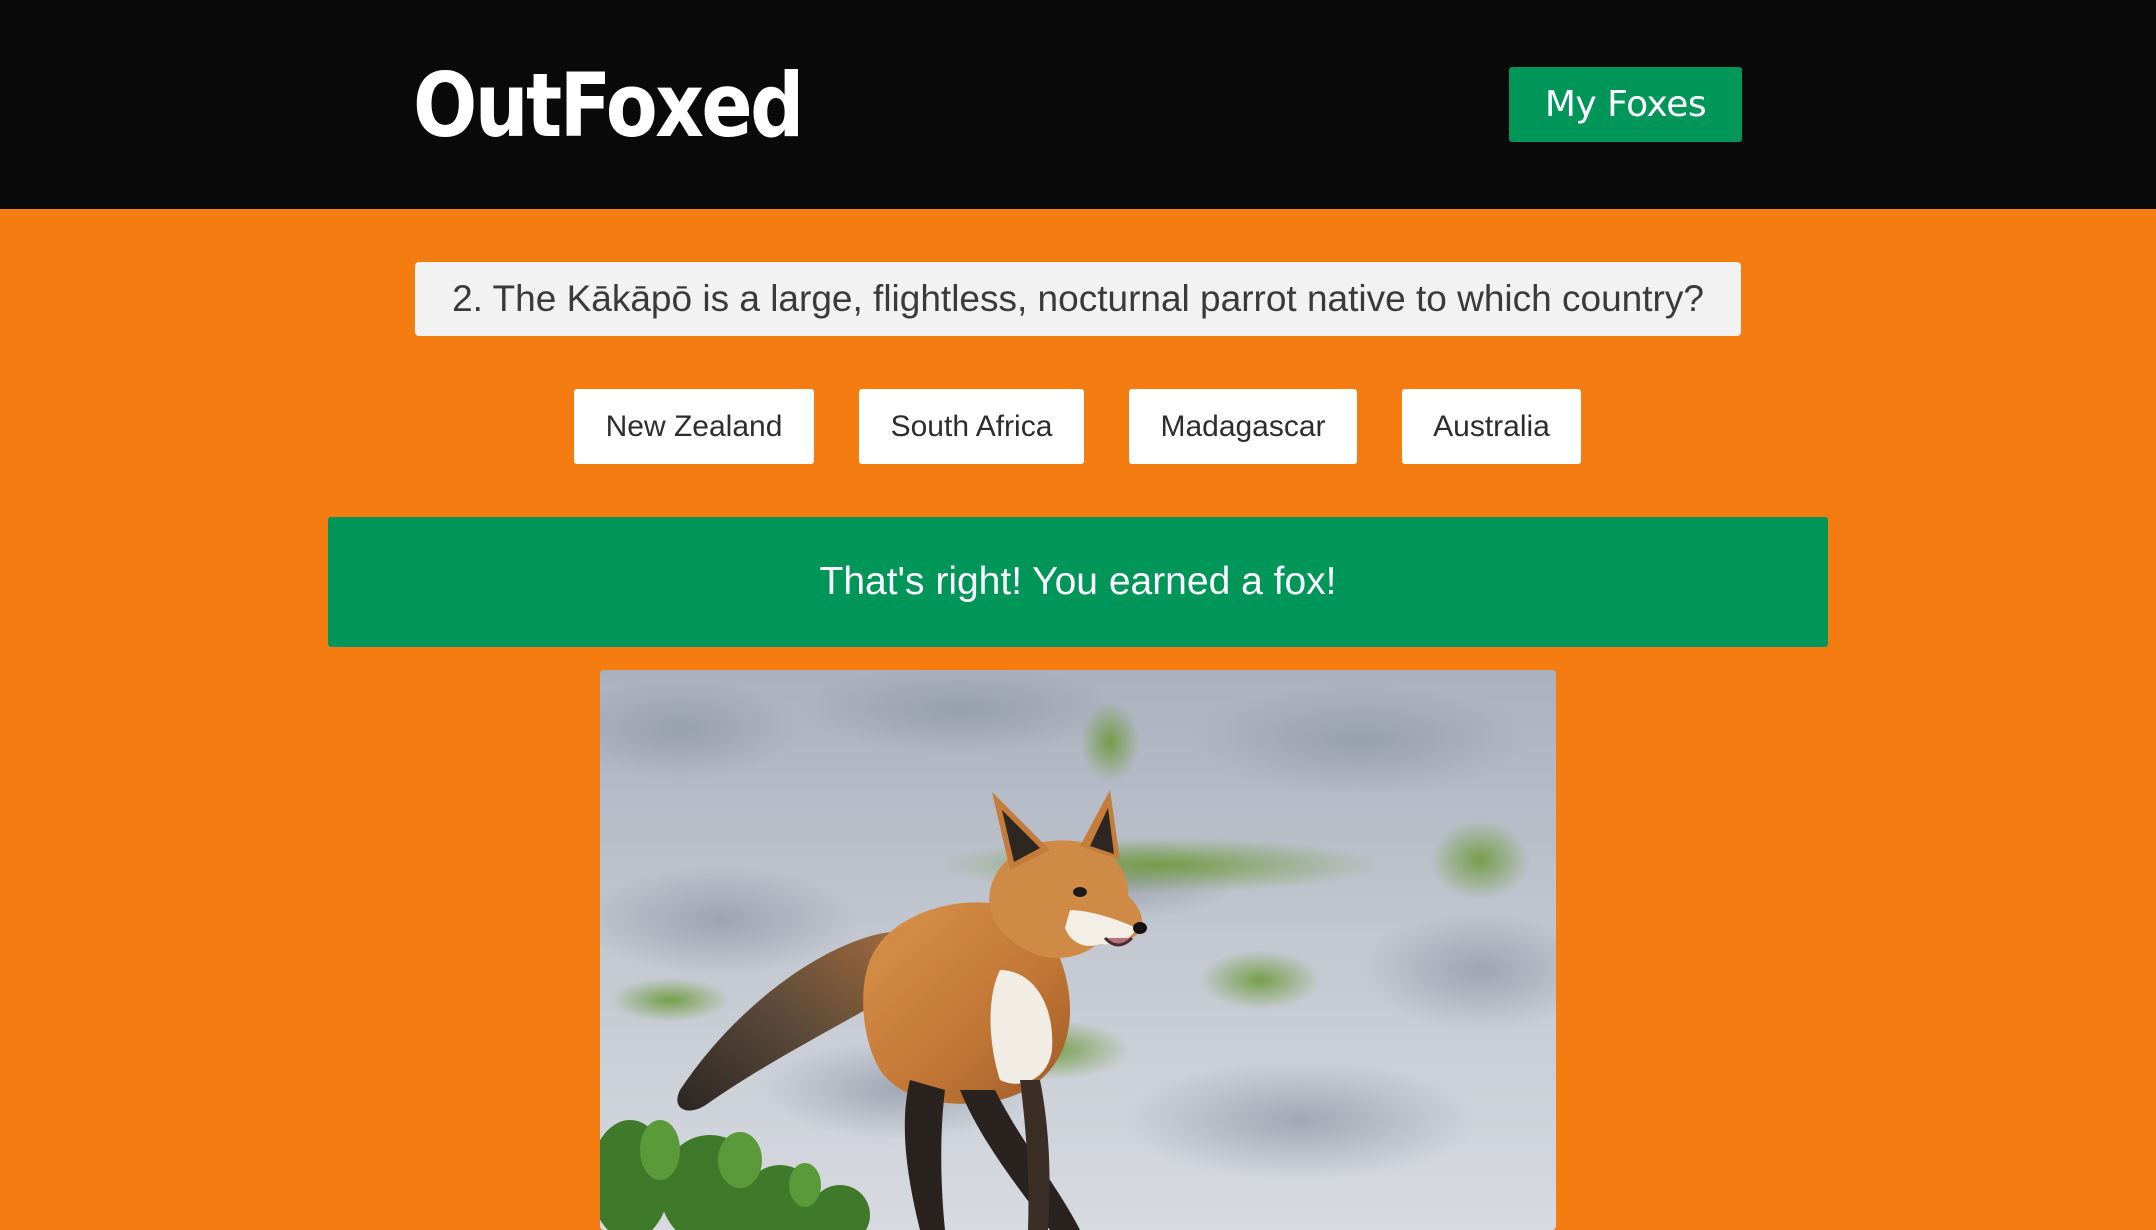  I want to click on my-foxes-button: My Foxes, so click(1625, 104).